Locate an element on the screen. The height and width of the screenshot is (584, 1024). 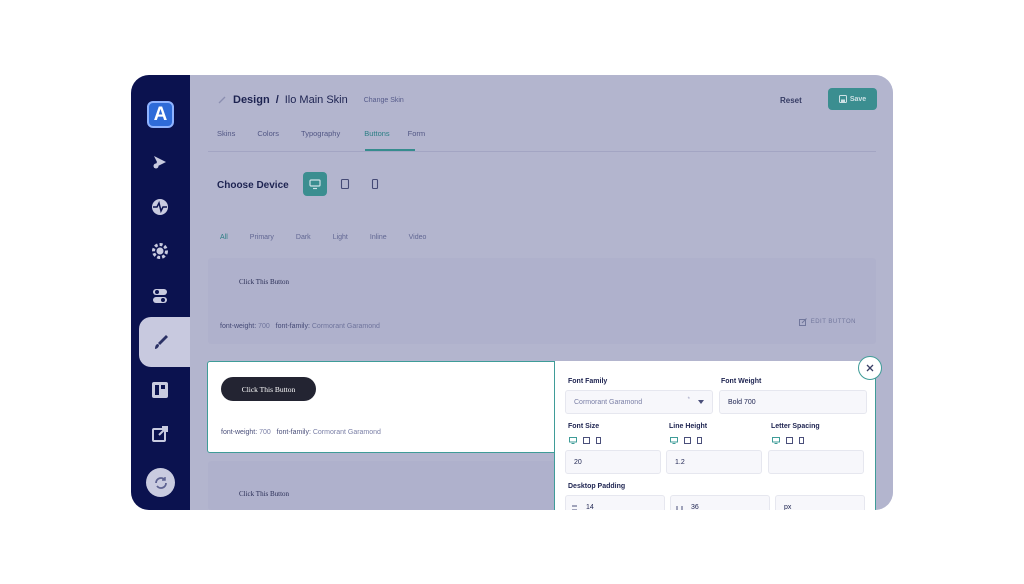
sidebar-item-design is located at coordinates (161, 342).